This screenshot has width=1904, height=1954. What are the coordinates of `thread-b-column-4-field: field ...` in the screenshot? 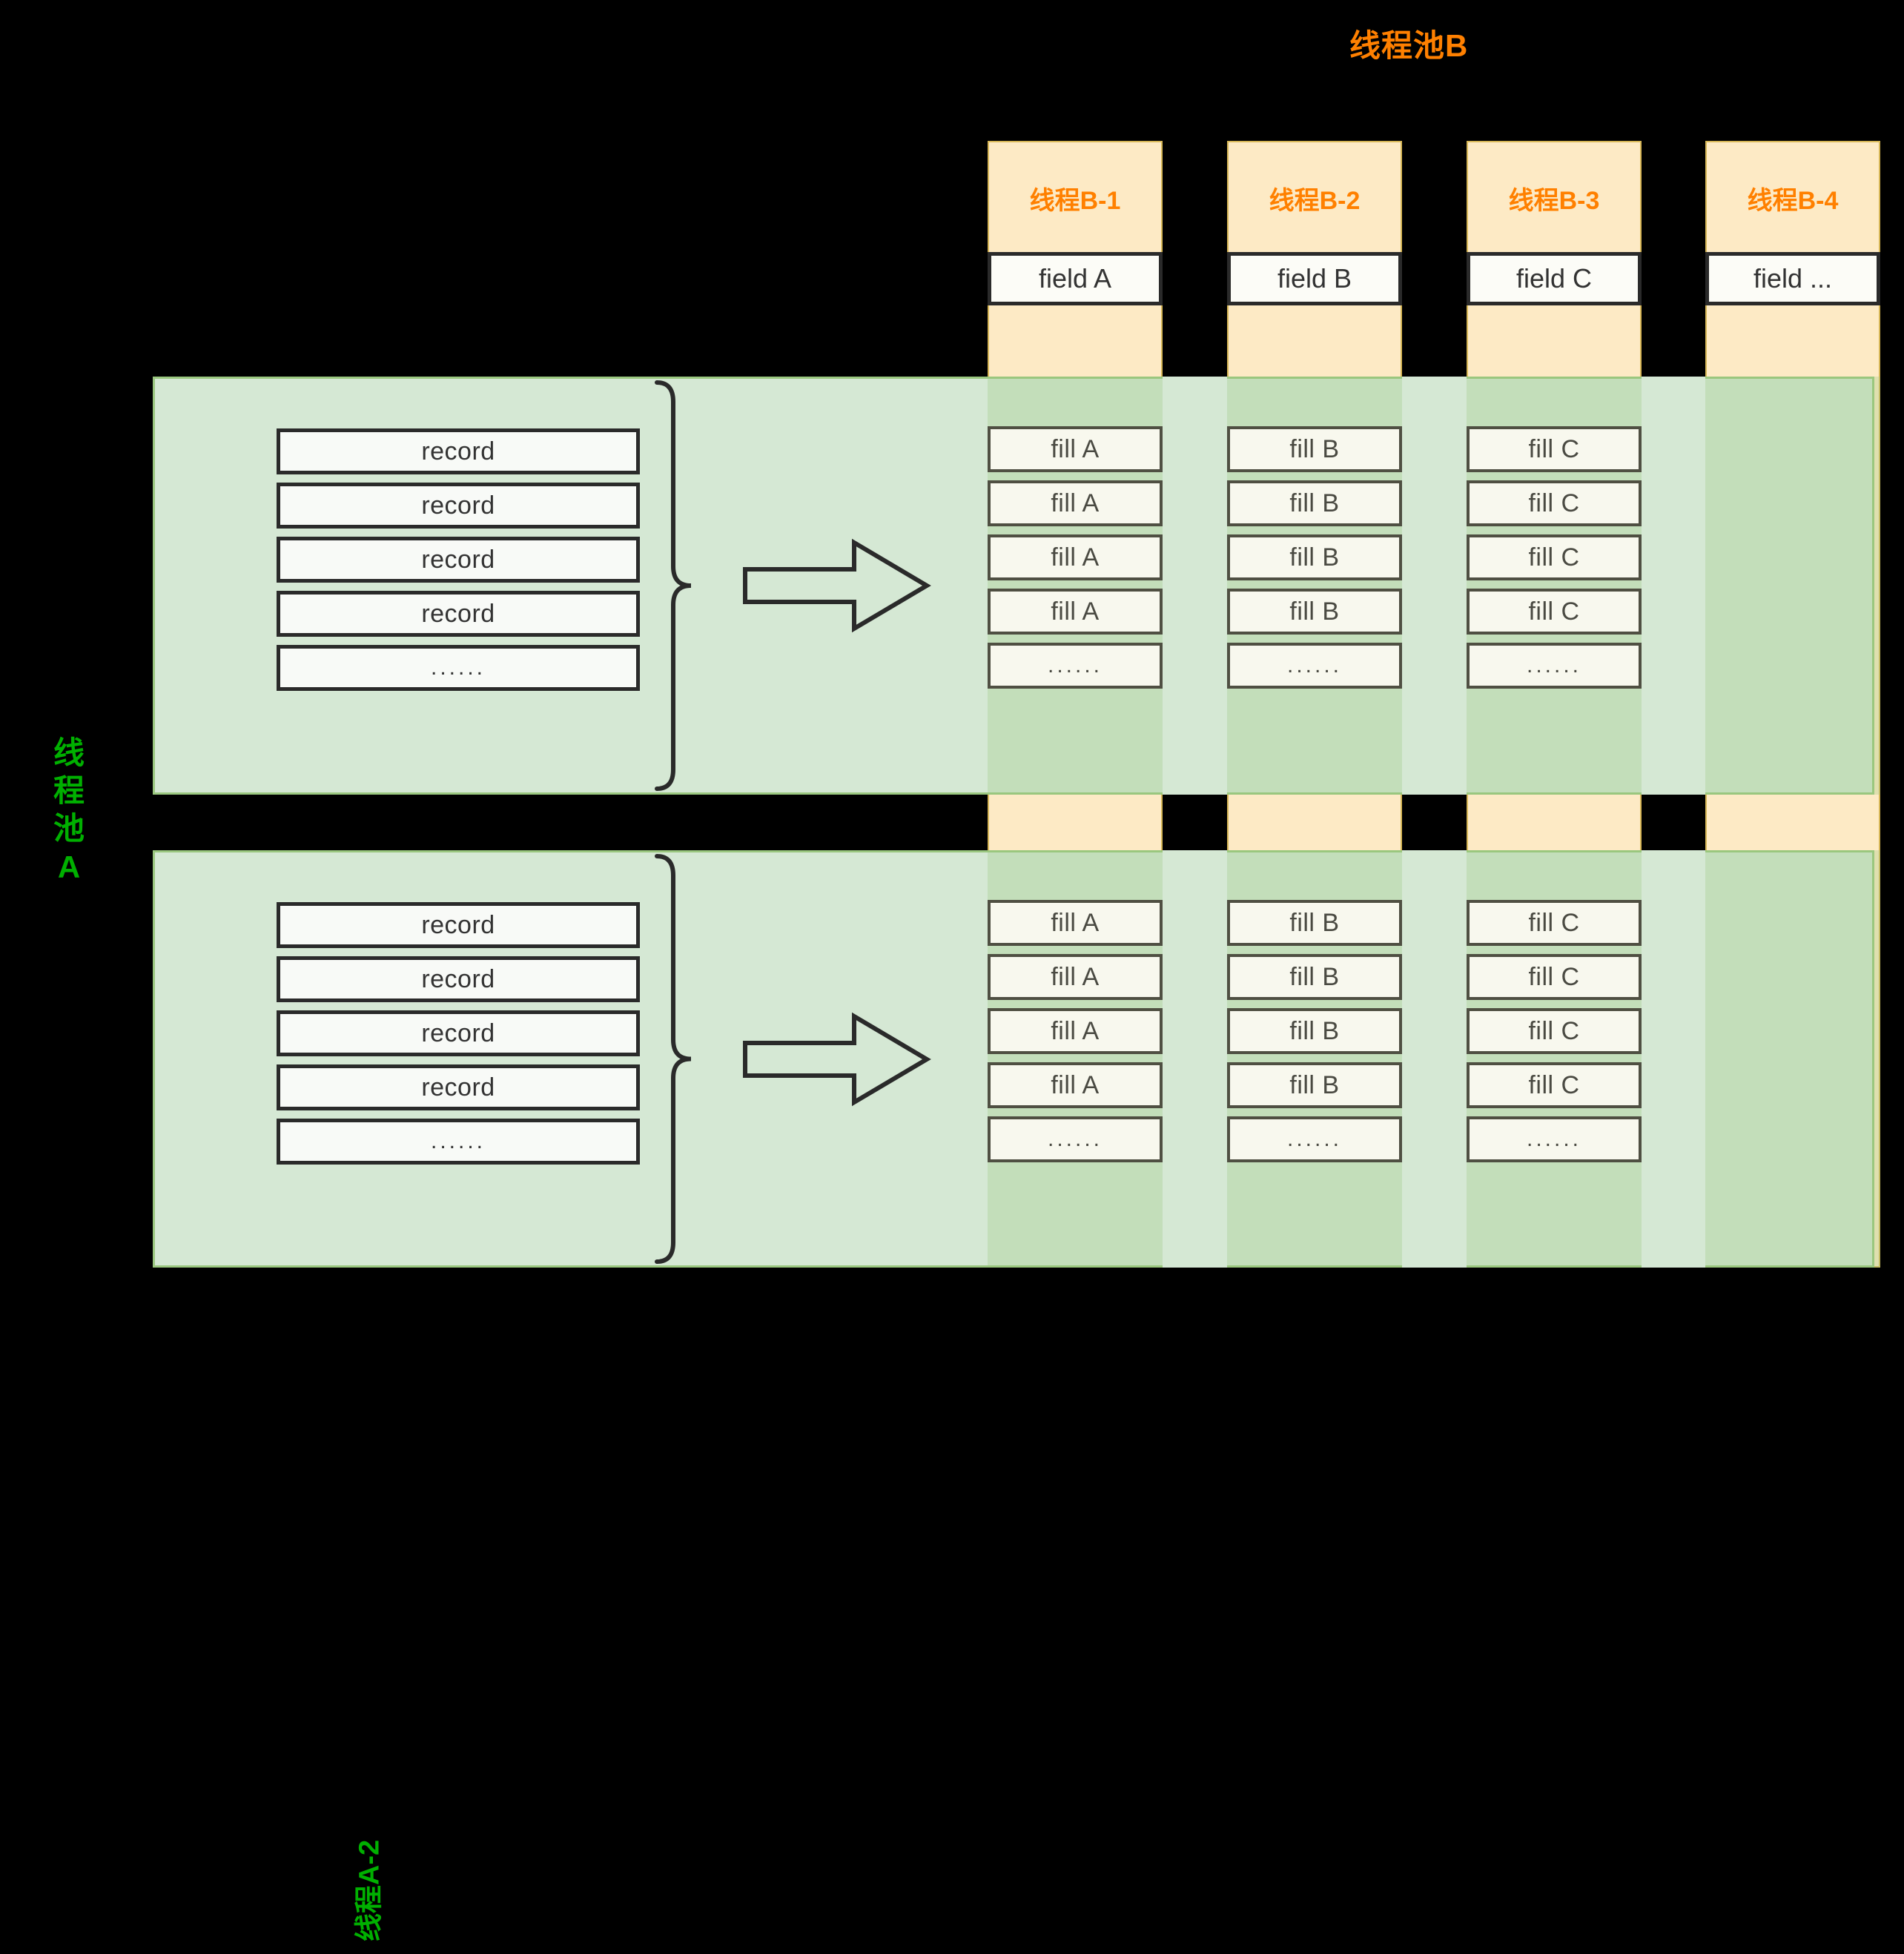 It's located at (1792, 278).